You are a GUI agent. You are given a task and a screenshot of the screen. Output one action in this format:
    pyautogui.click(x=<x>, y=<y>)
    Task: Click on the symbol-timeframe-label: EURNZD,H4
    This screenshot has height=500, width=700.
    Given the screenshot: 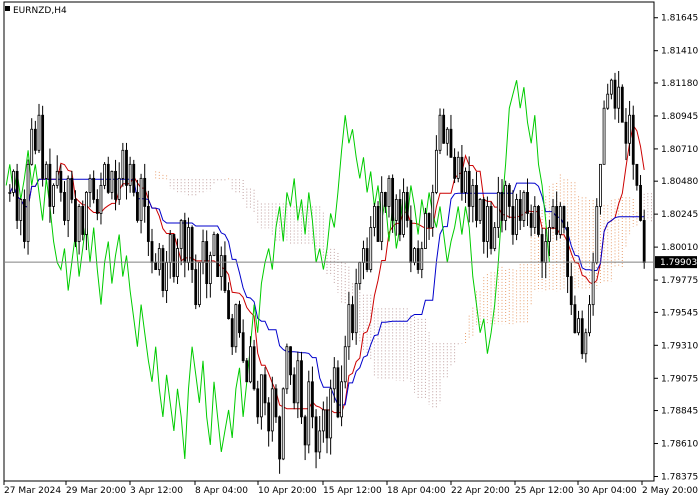 What is the action you would take?
    pyautogui.click(x=40, y=11)
    